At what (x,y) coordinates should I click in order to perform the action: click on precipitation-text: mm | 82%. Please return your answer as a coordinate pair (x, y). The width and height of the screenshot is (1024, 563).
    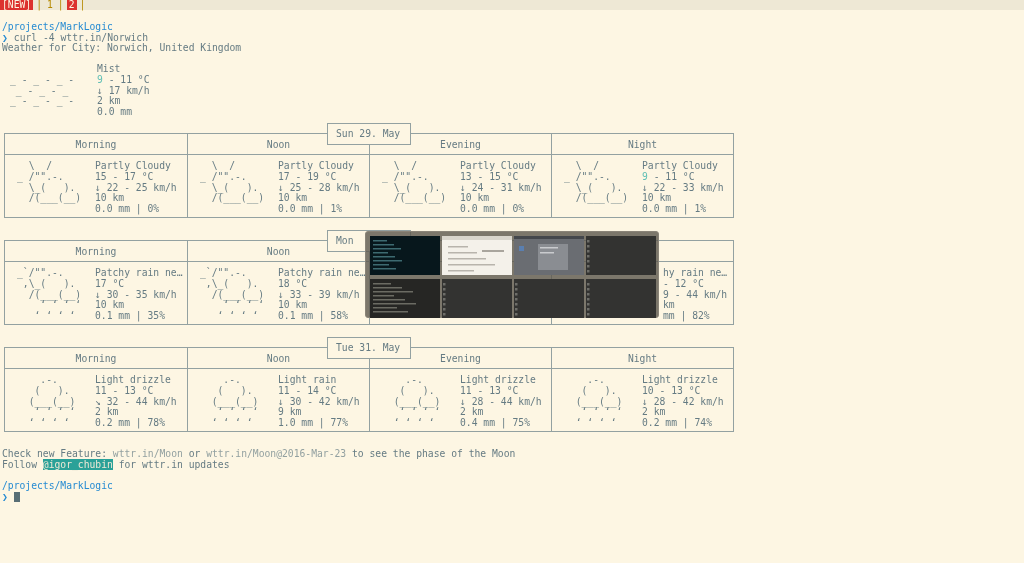
    Looking at the image, I should click on (687, 316).